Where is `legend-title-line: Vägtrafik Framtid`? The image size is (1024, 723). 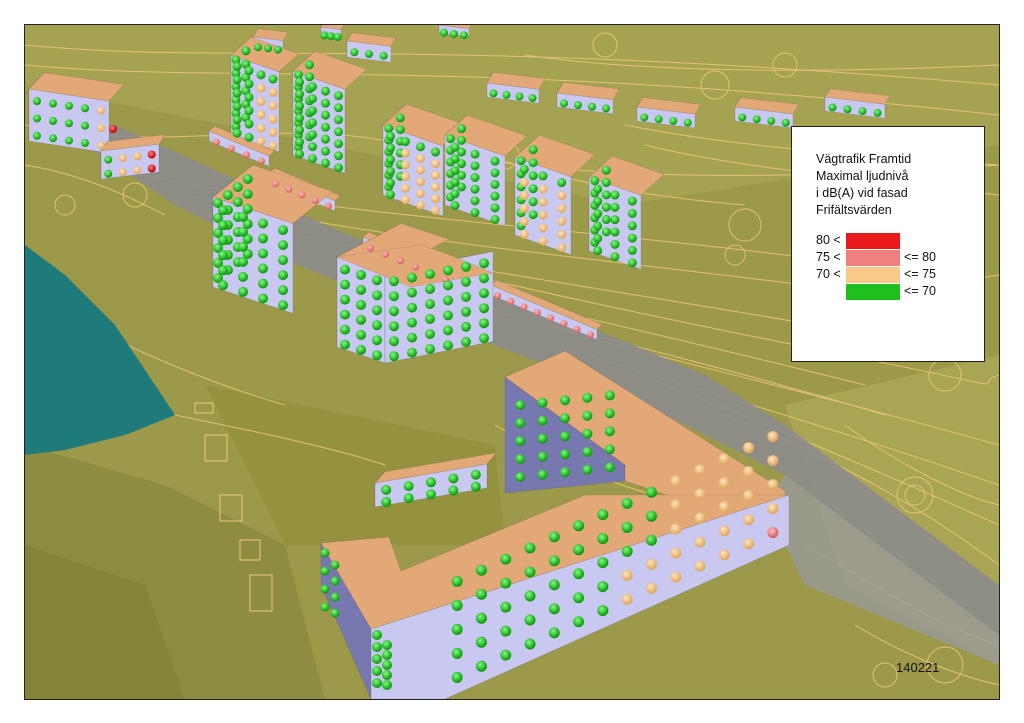 legend-title-line: Vägtrafik Framtid is located at coordinates (864, 159).